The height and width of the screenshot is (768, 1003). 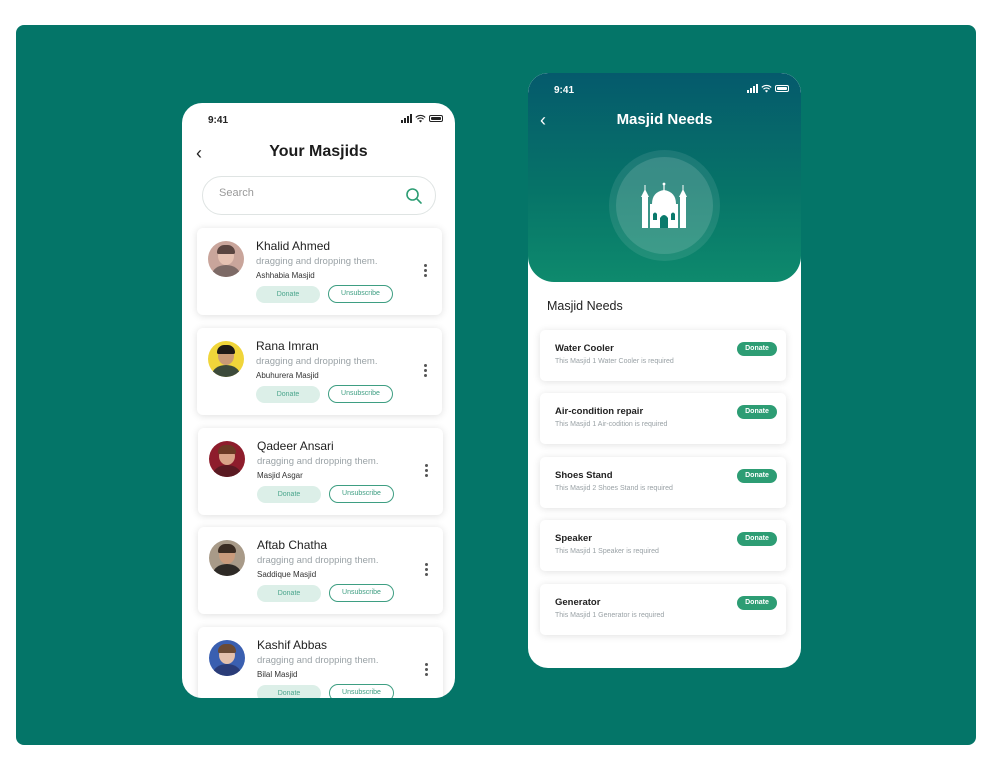 What do you see at coordinates (292, 545) in the screenshot?
I see `card-name: Aftab Chatha` at bounding box center [292, 545].